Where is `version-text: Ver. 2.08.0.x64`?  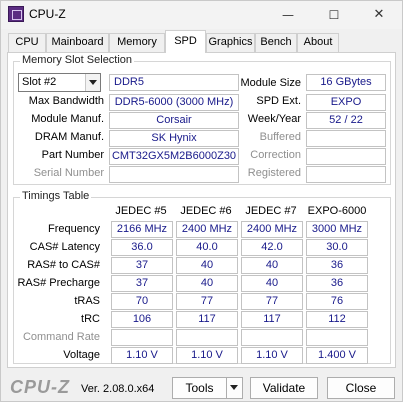 version-text: Ver. 2.08.0.x64 is located at coordinates (118, 389).